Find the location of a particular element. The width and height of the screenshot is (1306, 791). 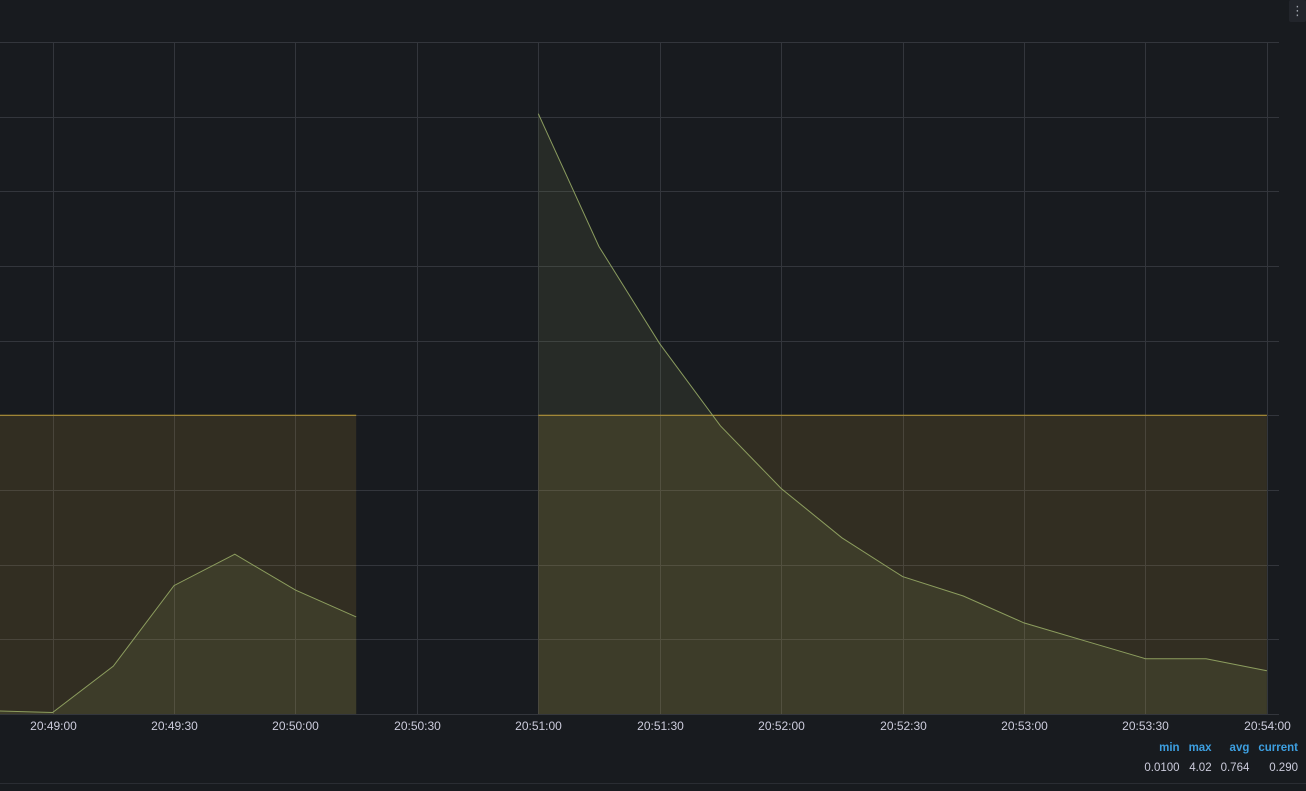

panel-menu-button: ⋮ is located at coordinates (1297, 11).